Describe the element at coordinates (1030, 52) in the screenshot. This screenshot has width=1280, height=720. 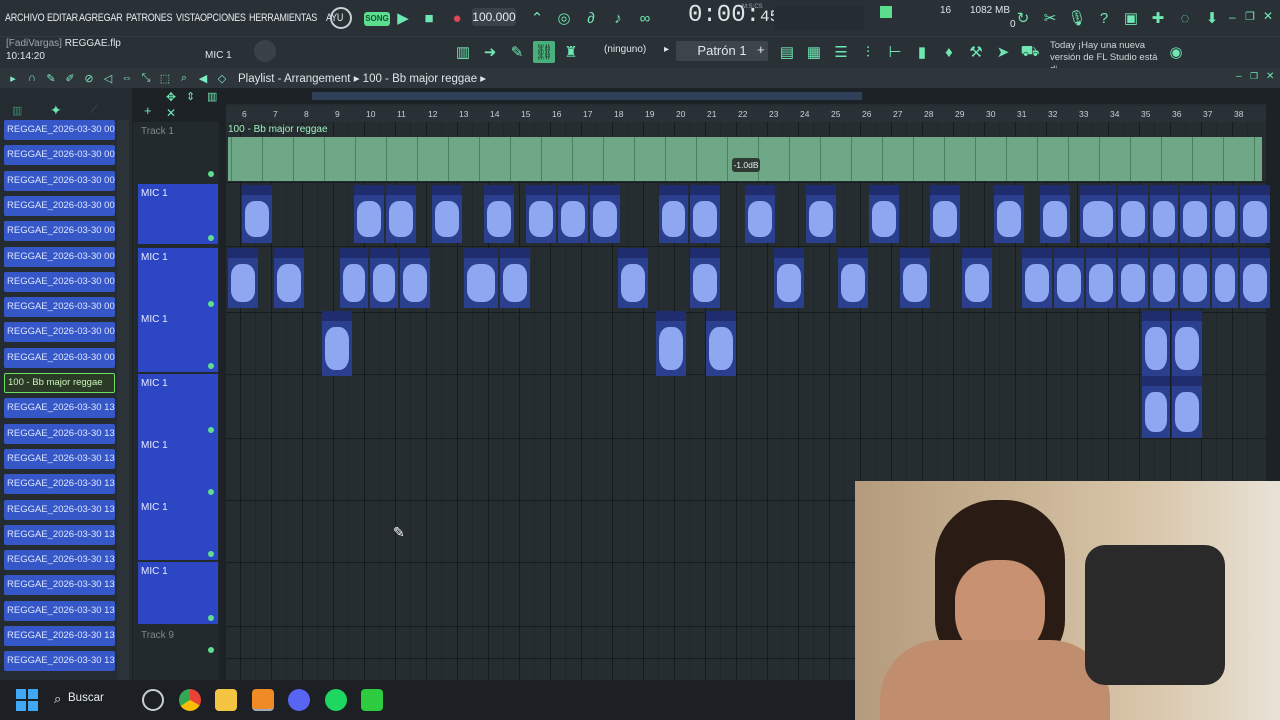
I see `cart-icon: ⛟` at that location.